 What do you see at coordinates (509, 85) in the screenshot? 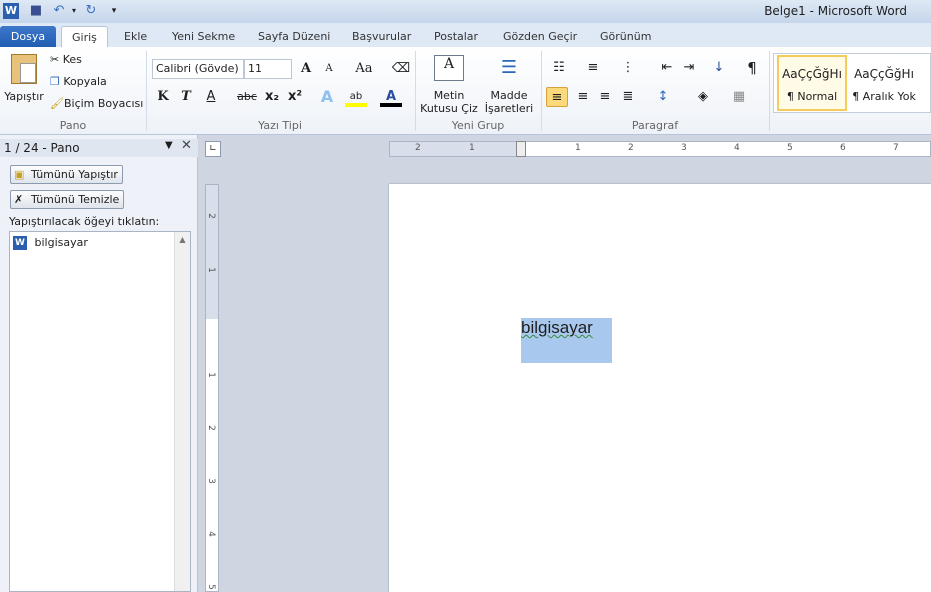
I see `bullets-button: ☰ Madde İşaretleri` at bounding box center [509, 85].